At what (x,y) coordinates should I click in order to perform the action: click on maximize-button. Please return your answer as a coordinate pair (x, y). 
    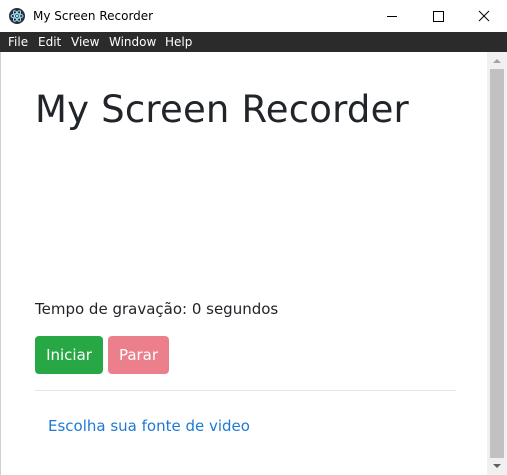
    Looking at the image, I should click on (438, 16).